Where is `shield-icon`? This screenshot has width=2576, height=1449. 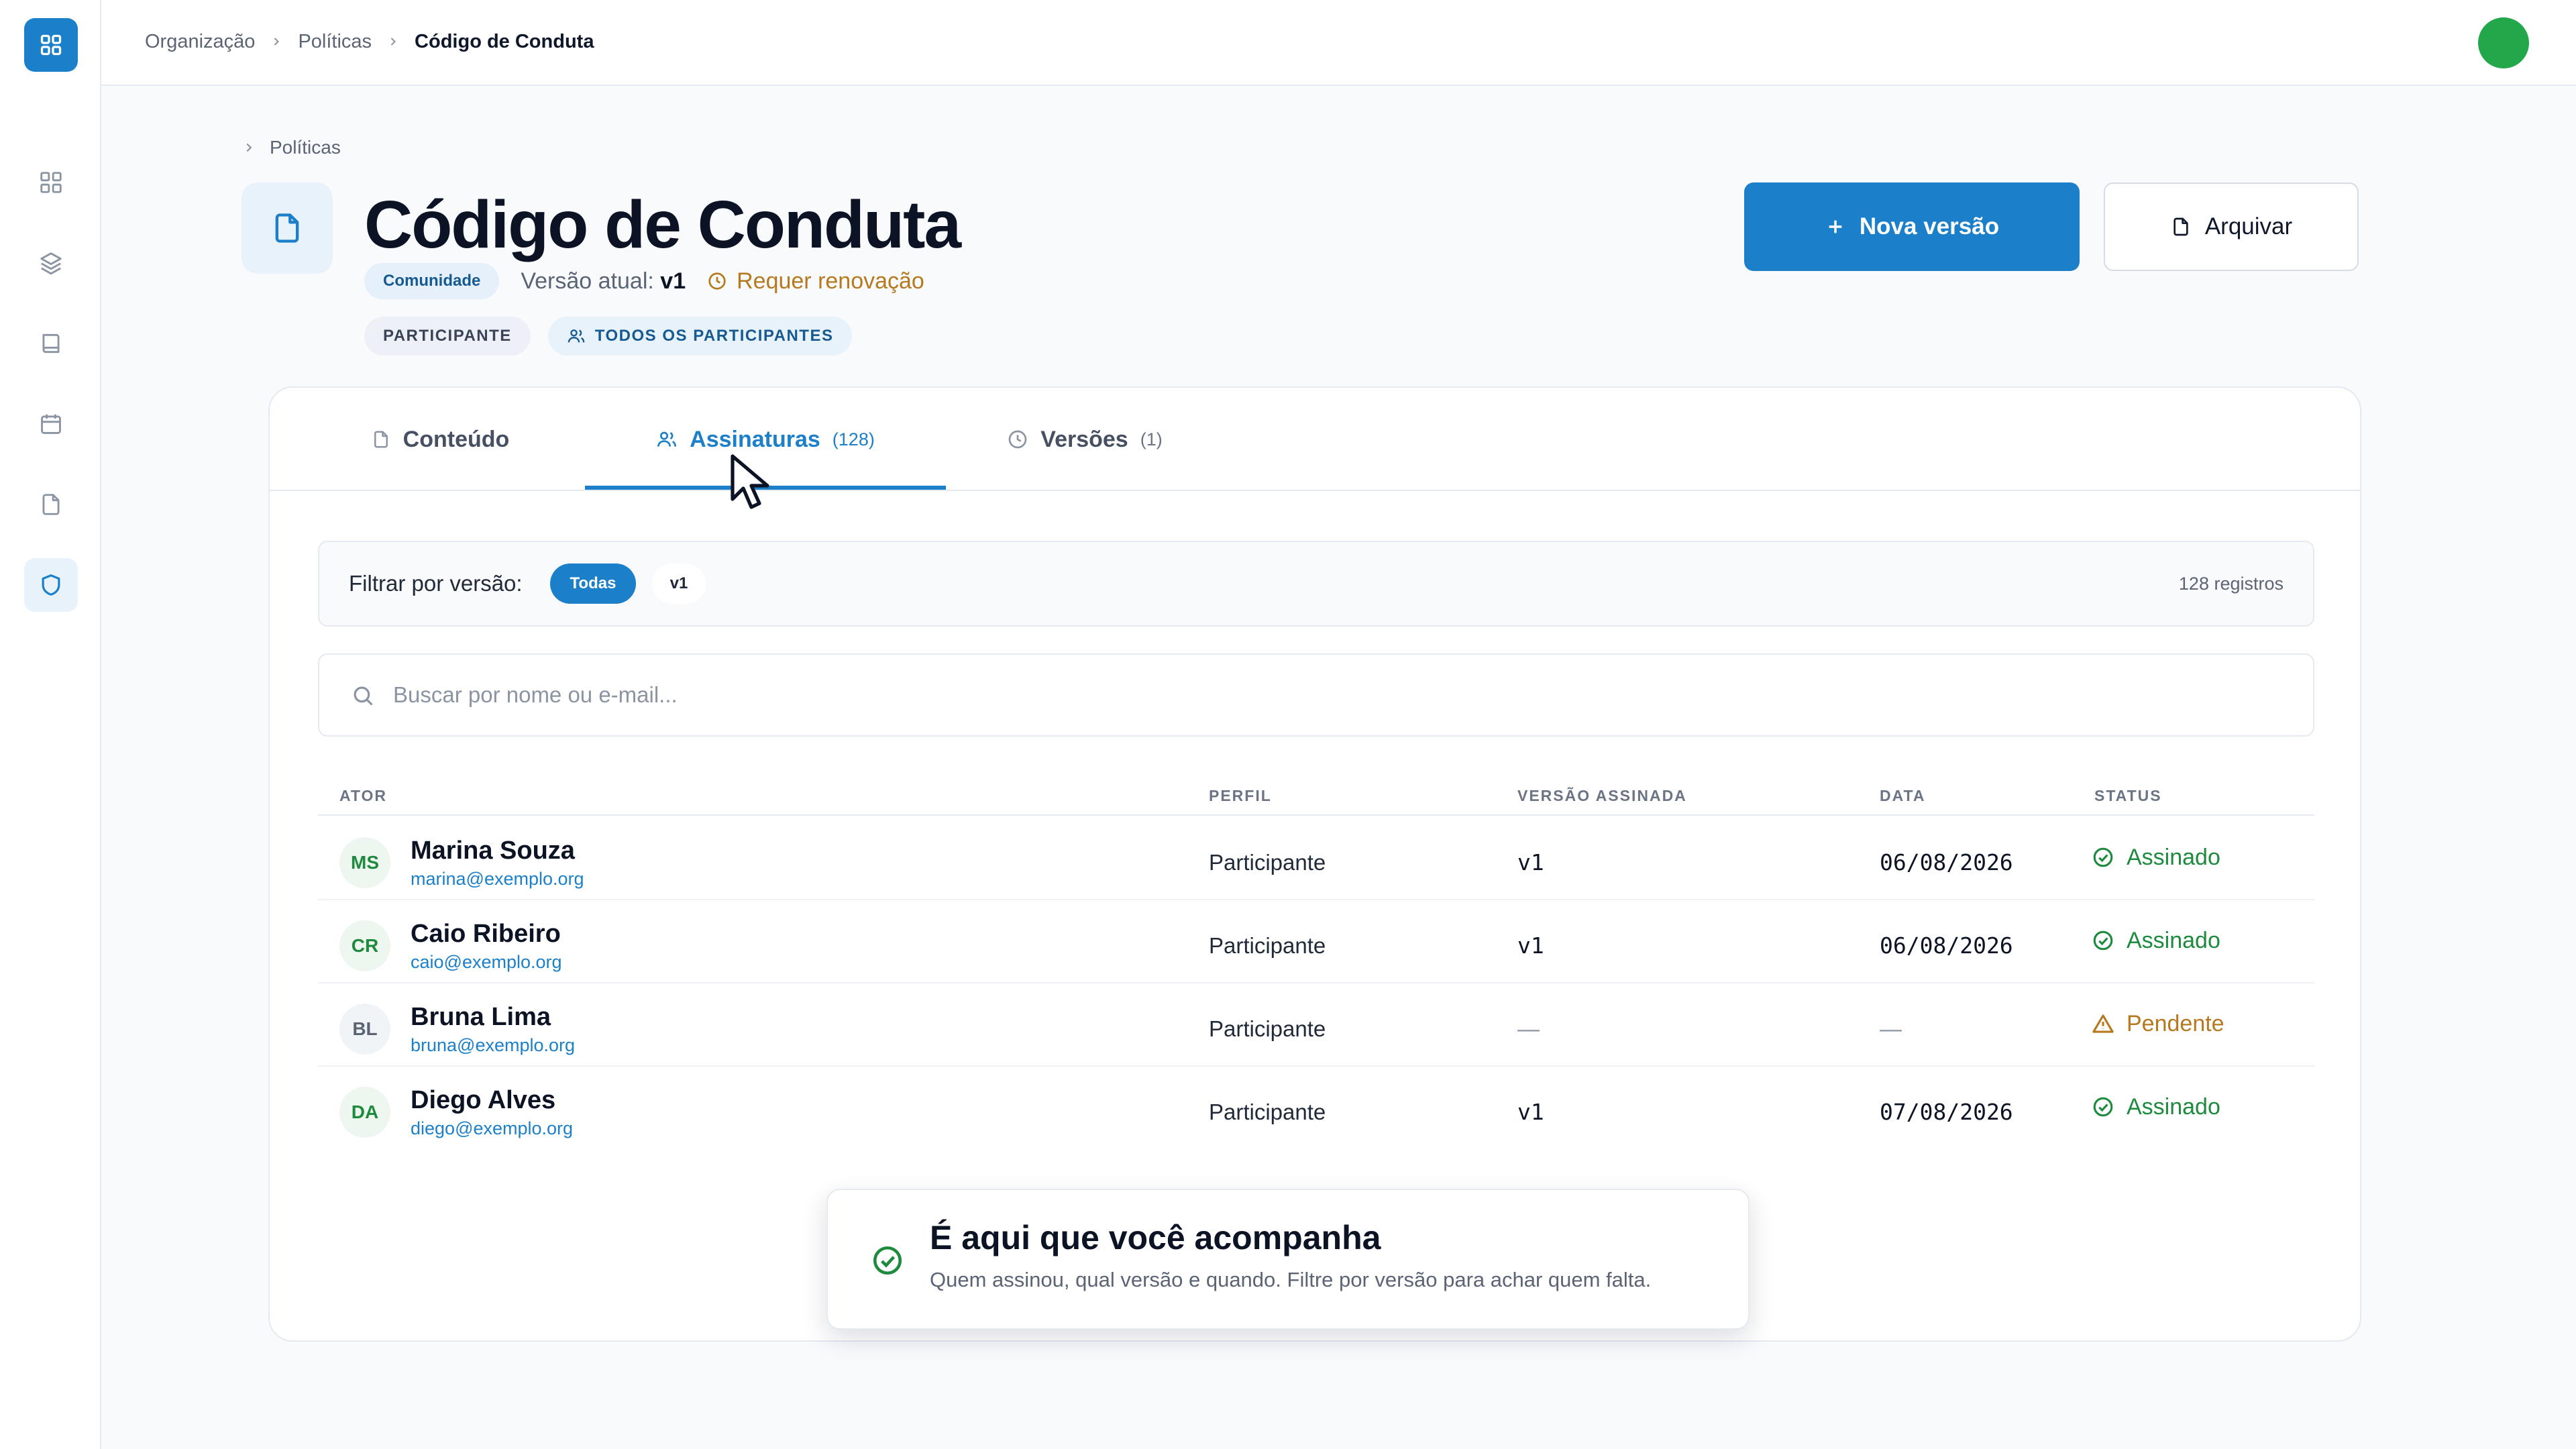 shield-icon is located at coordinates (51, 585).